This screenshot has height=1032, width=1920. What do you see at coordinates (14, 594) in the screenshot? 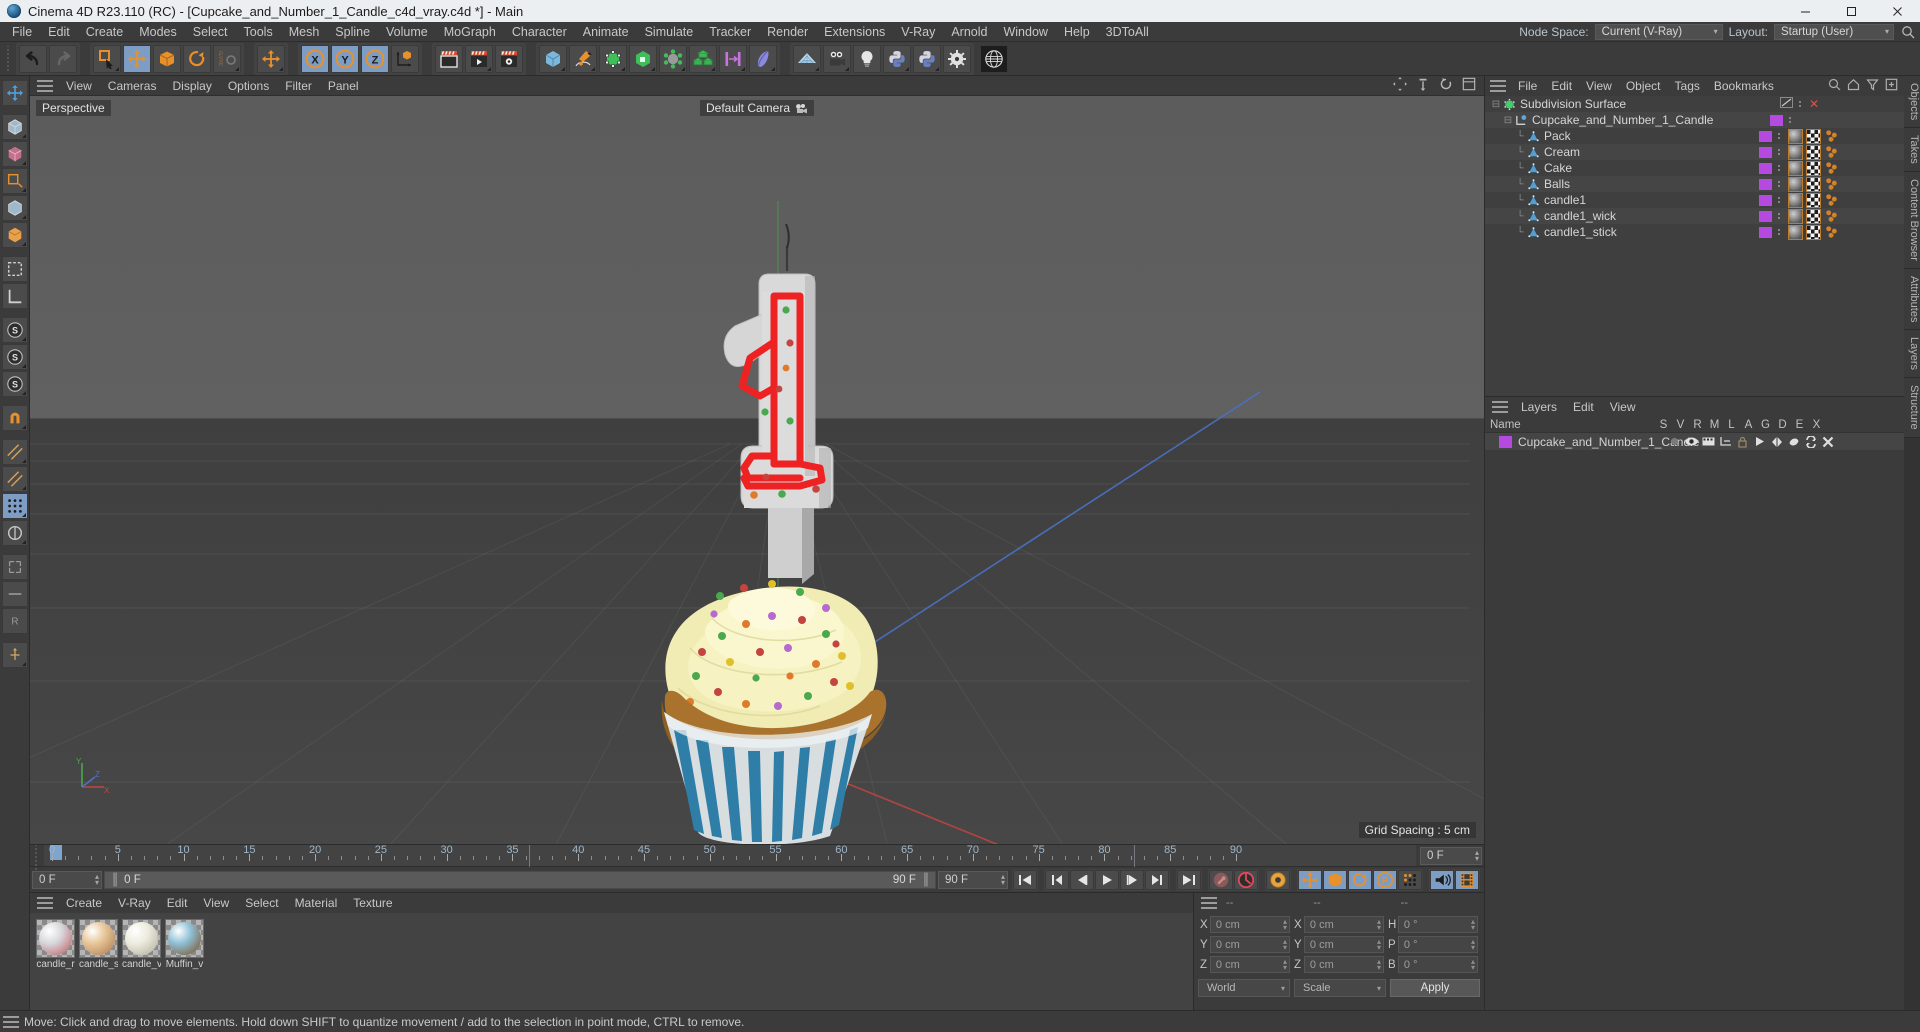
I see `render-line-icon` at bounding box center [14, 594].